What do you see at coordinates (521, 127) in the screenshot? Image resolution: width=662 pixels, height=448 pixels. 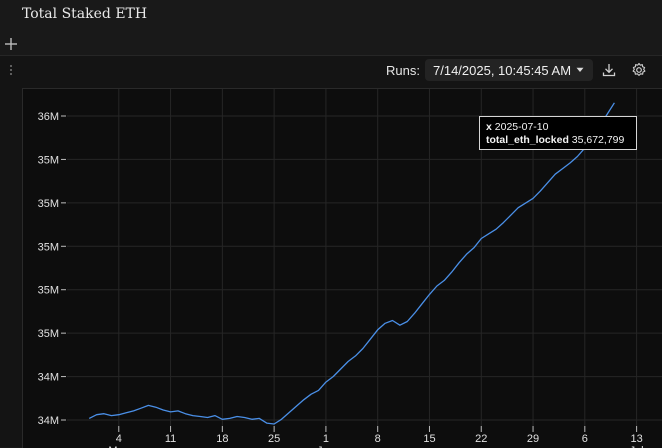 I see `tooltip-x-value: 2025-07-10` at bounding box center [521, 127].